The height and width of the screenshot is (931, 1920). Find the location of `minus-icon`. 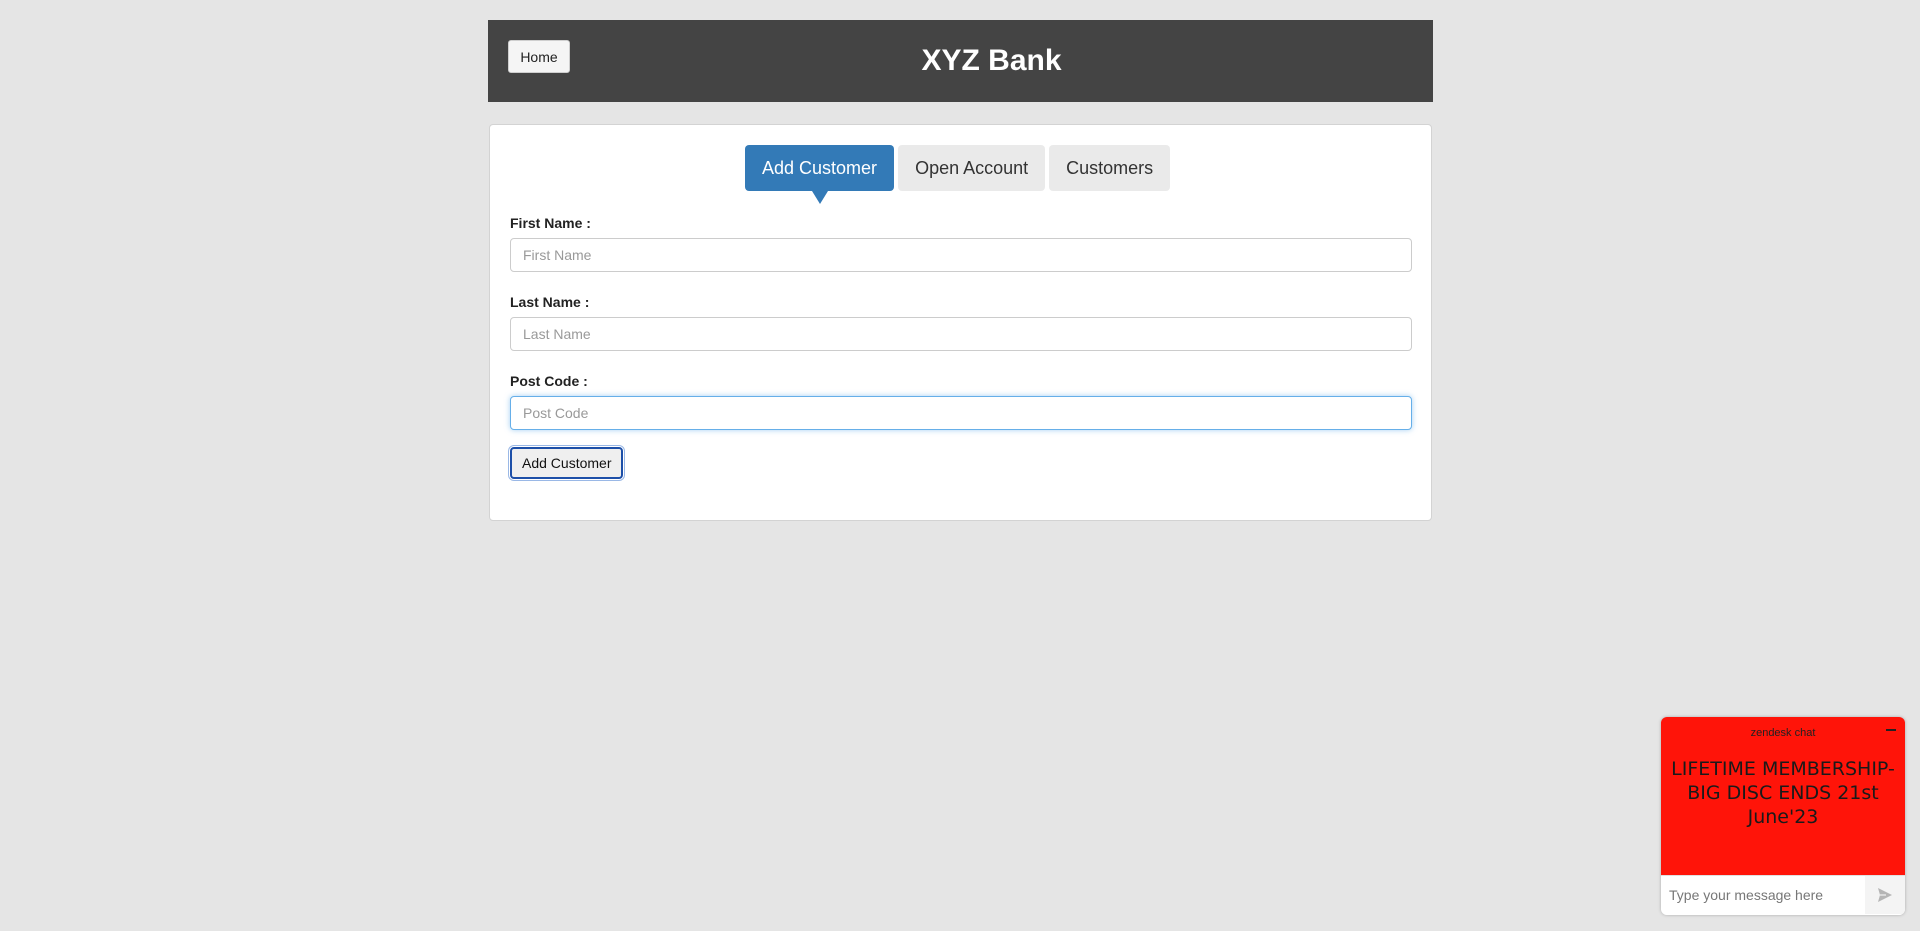

minus-icon is located at coordinates (1891, 730).